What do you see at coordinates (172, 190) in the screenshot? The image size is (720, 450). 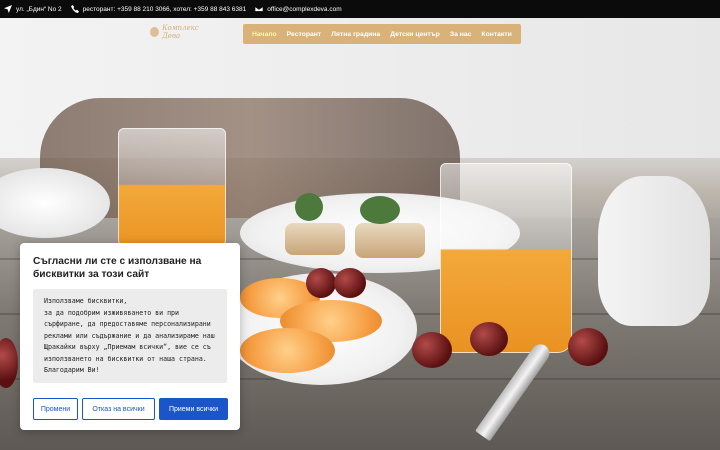 I see `hero-juice-glass-left` at bounding box center [172, 190].